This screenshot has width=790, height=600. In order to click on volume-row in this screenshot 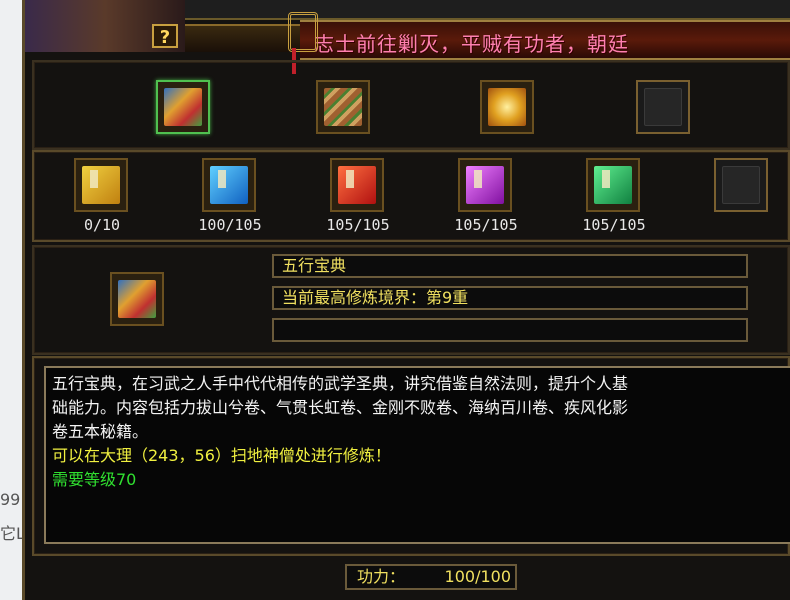, I will do `click(411, 196)`.